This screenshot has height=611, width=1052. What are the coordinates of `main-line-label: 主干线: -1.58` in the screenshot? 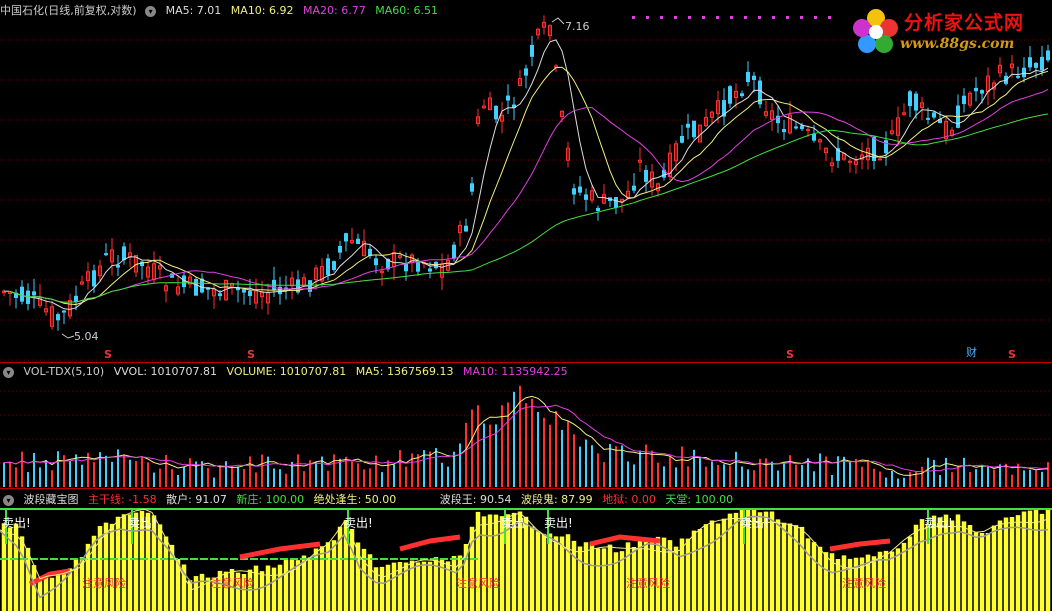 It's located at (122, 499).